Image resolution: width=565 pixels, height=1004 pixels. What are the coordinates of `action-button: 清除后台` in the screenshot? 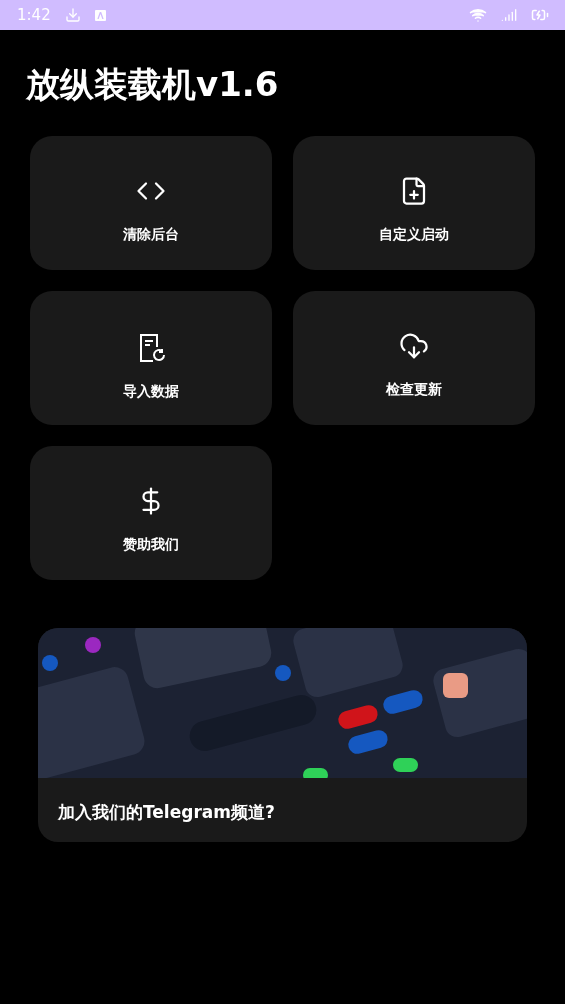 It's located at (151, 203).